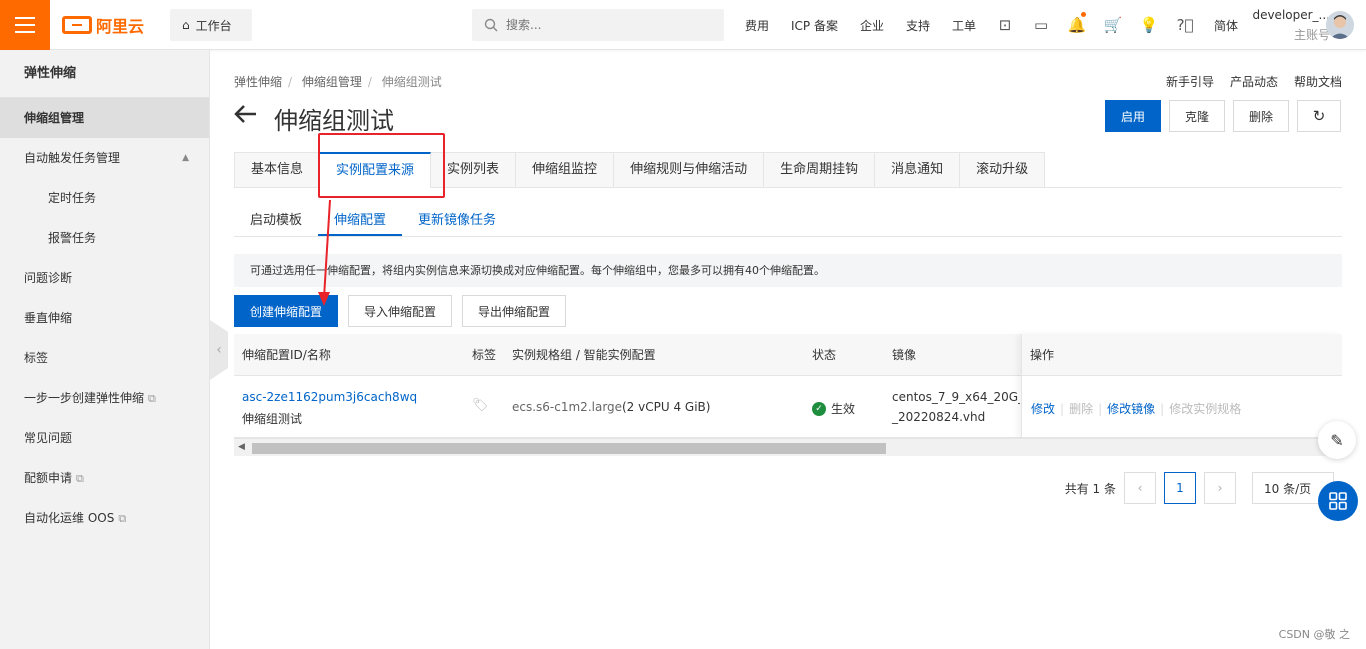 The height and width of the screenshot is (649, 1366). Describe the element at coordinates (104, 318) in the screenshot. I see `sidebar-item-vertical-scaling: 垂直伸缩` at that location.